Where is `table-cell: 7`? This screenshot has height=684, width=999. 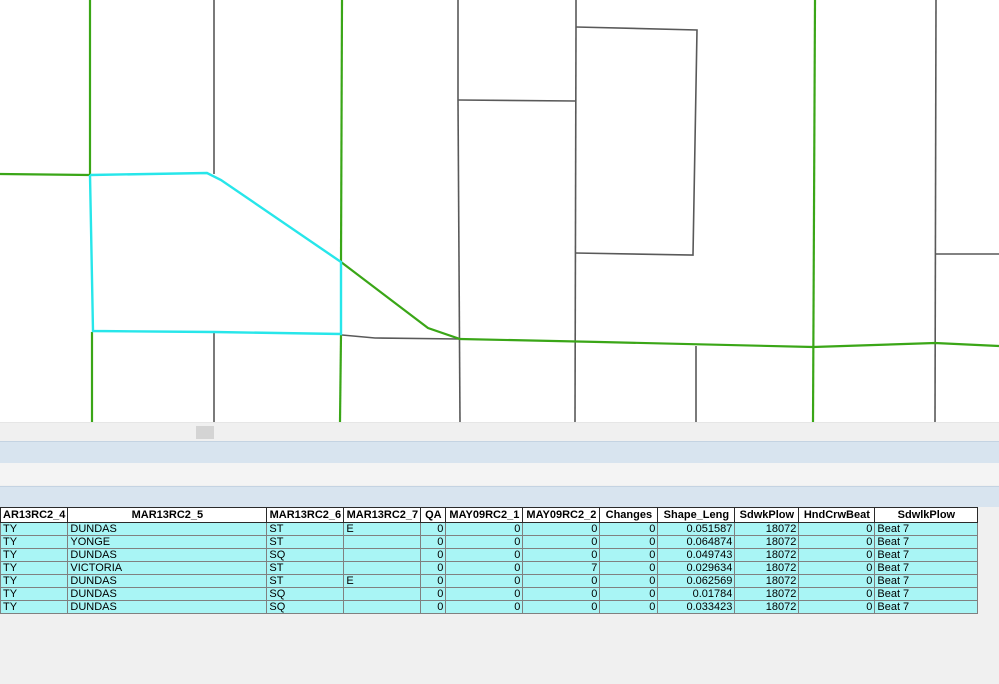
table-cell: 7 is located at coordinates (561, 568).